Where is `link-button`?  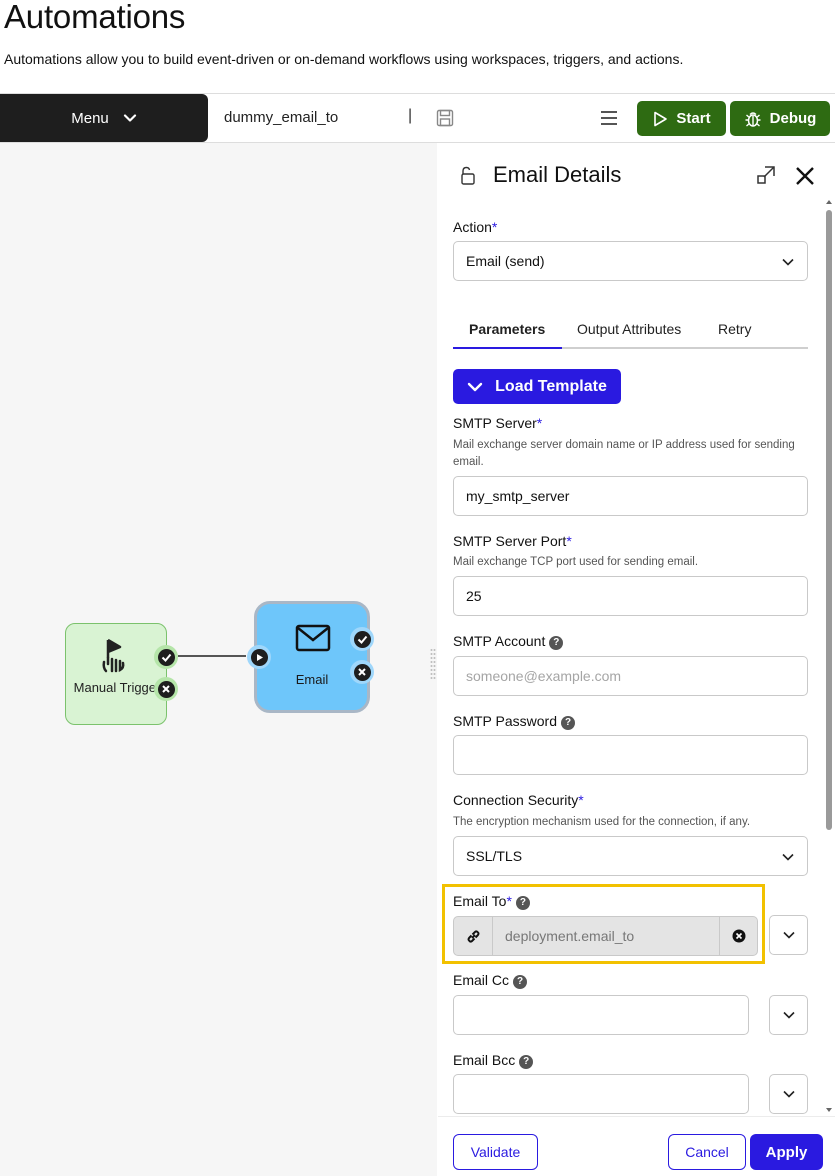 link-button is located at coordinates (473, 936).